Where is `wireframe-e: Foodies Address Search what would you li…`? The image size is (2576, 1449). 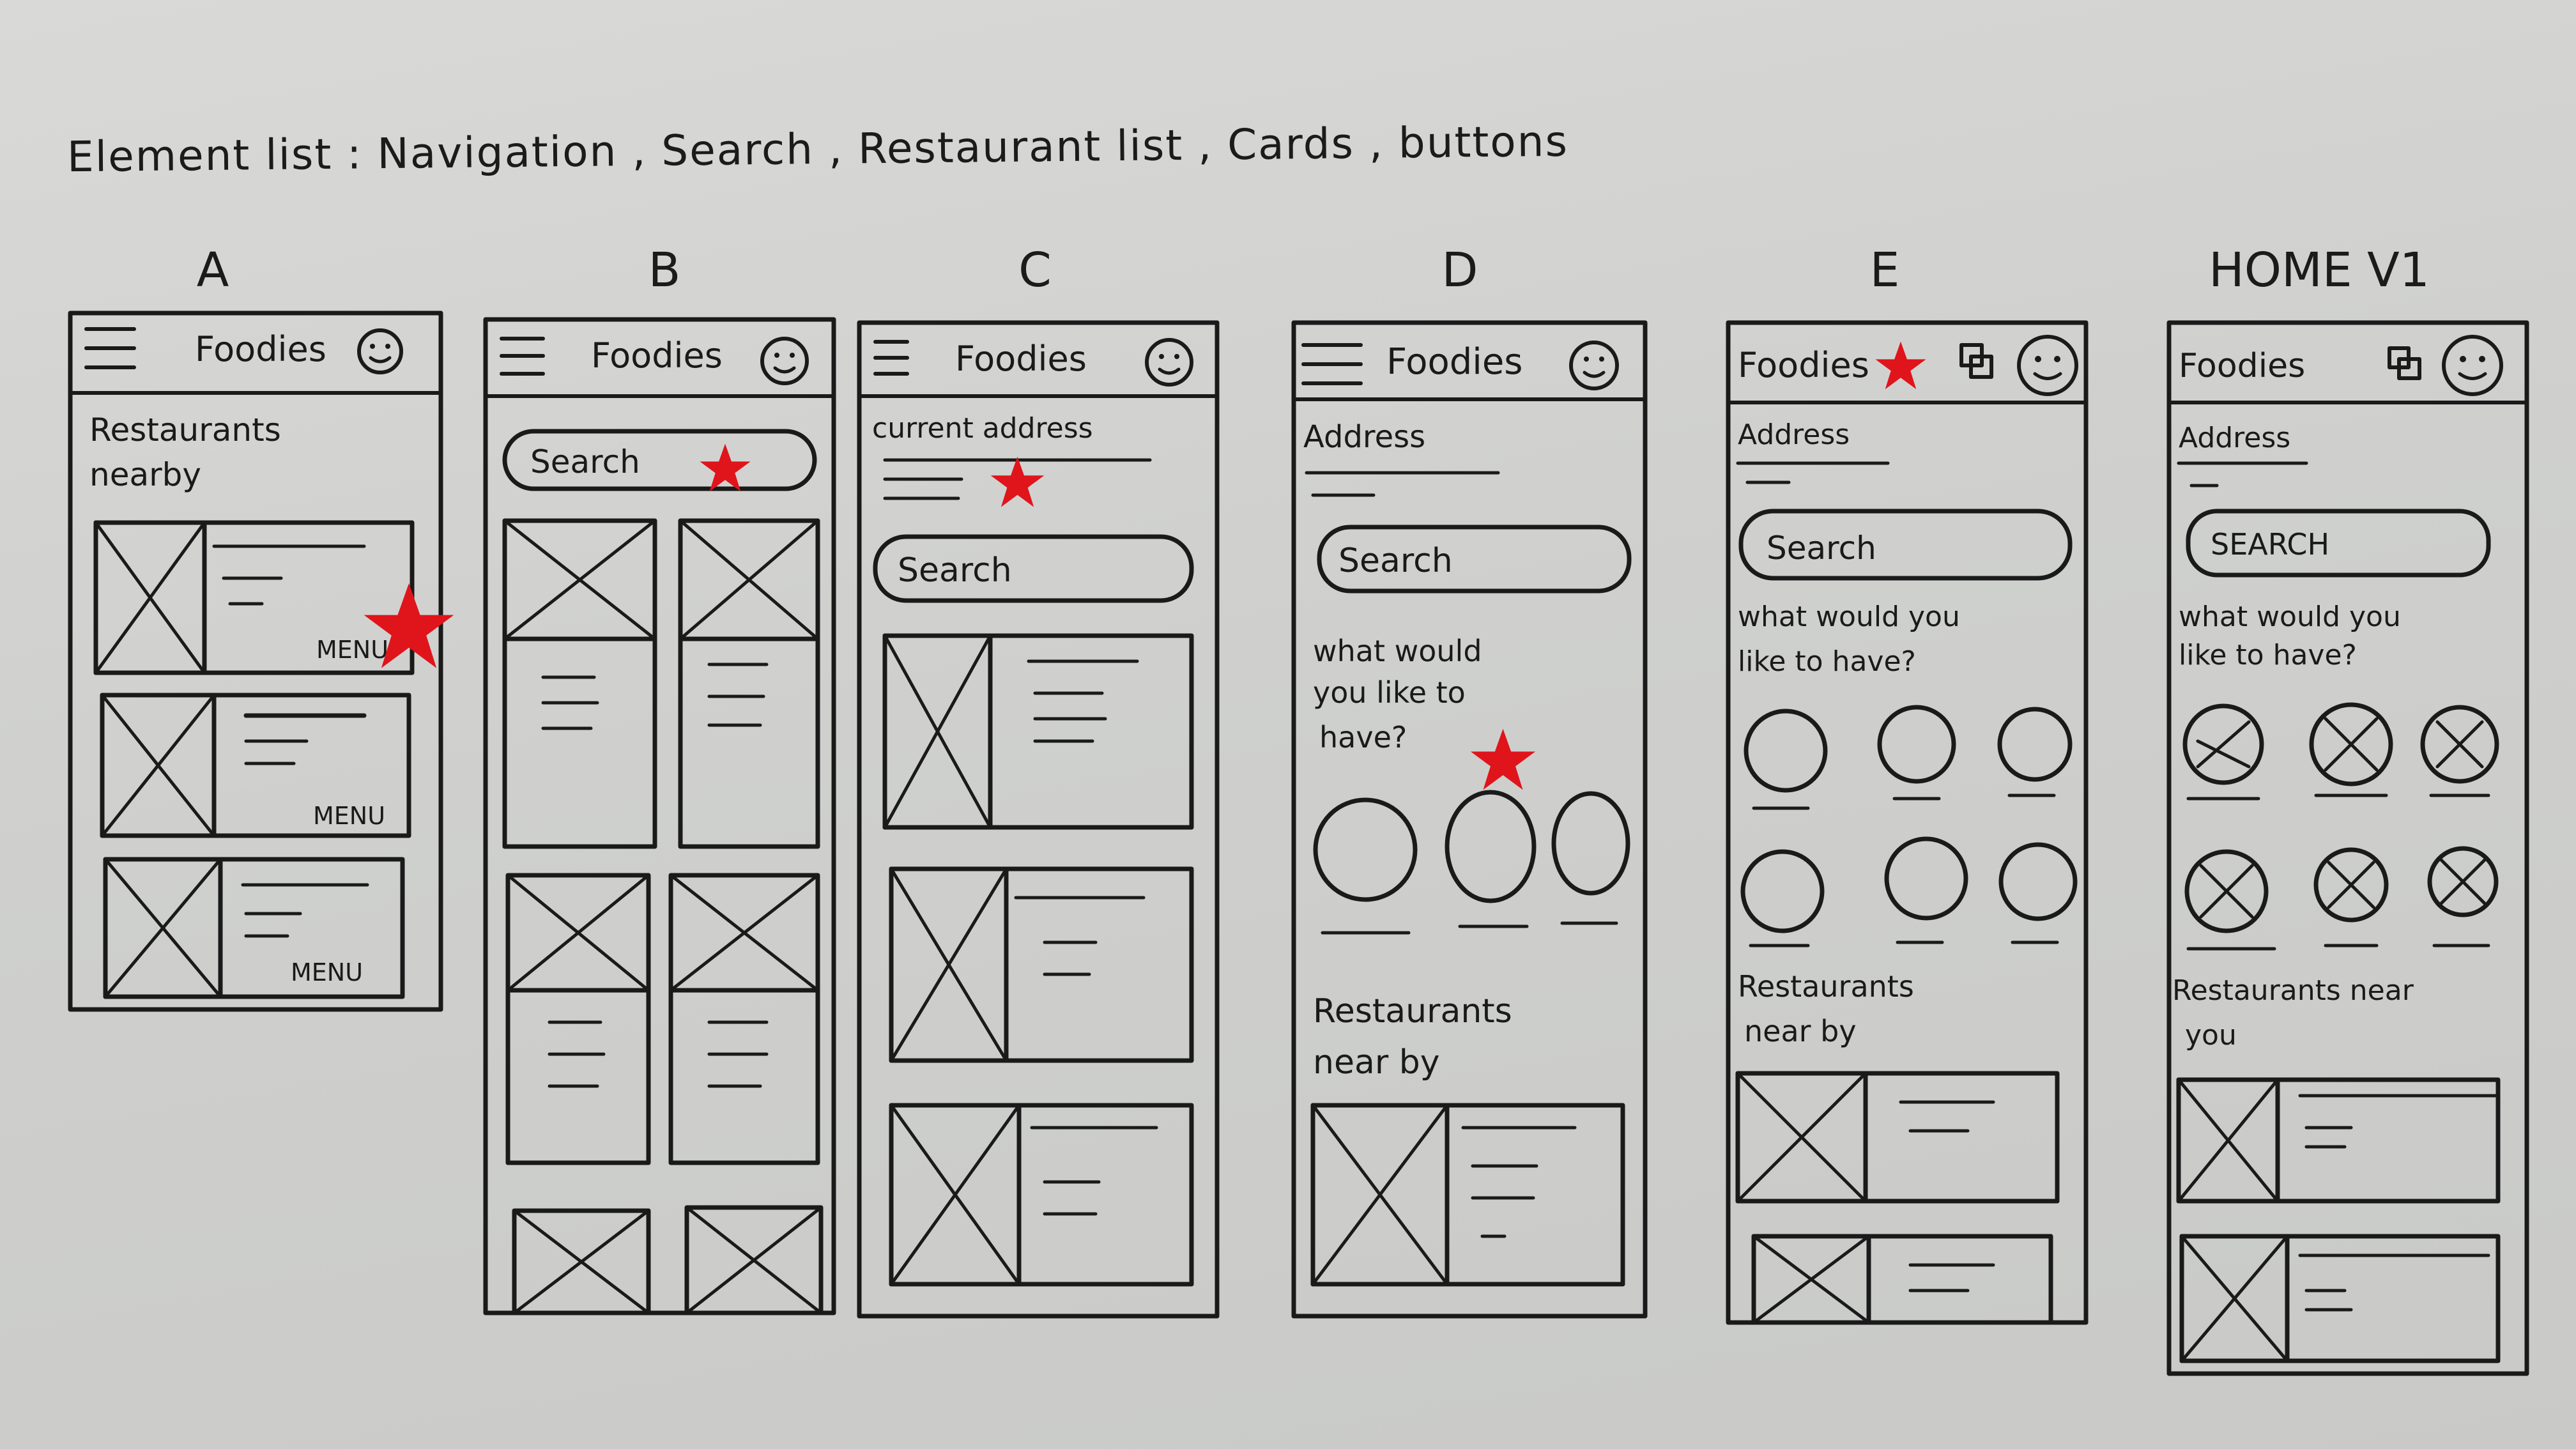
wireframe-e: Foodies Address Search what would you li… is located at coordinates (1907, 822).